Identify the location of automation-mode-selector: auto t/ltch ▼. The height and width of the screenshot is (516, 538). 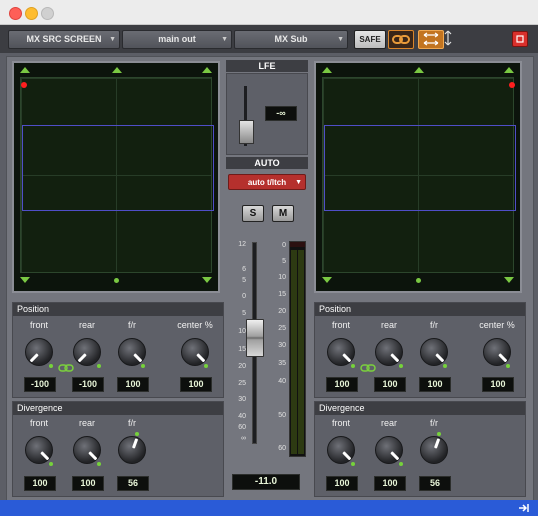
(267, 182).